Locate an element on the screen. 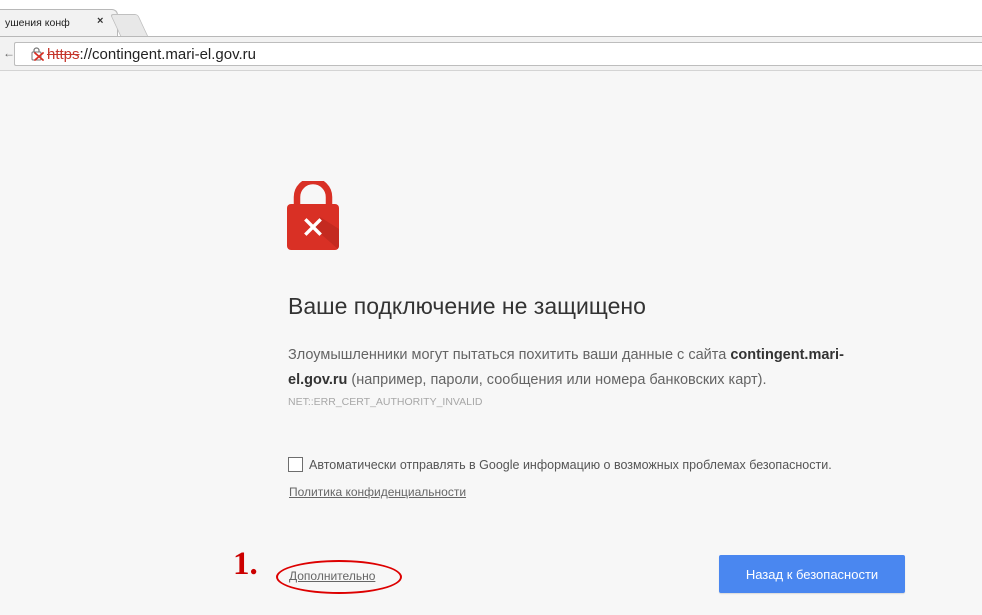 This screenshot has width=982, height=615. url-text: https://contingent.mari-el.gov.ru is located at coordinates (151, 54).